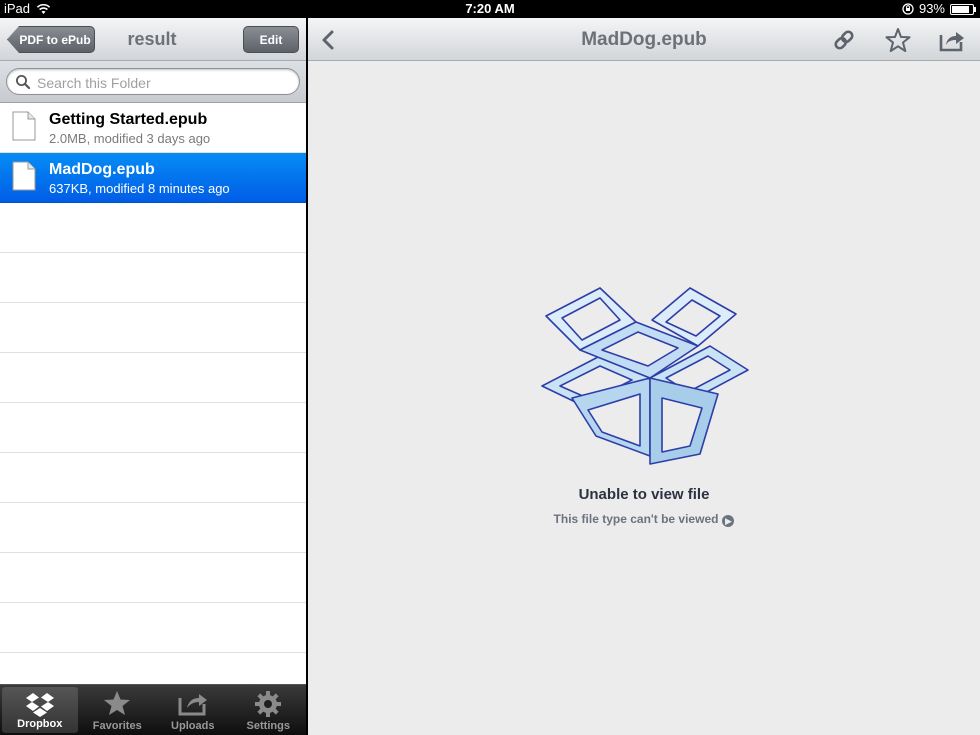 The width and height of the screenshot is (980, 735). I want to click on status-time: 7:20 AM, so click(490, 8).